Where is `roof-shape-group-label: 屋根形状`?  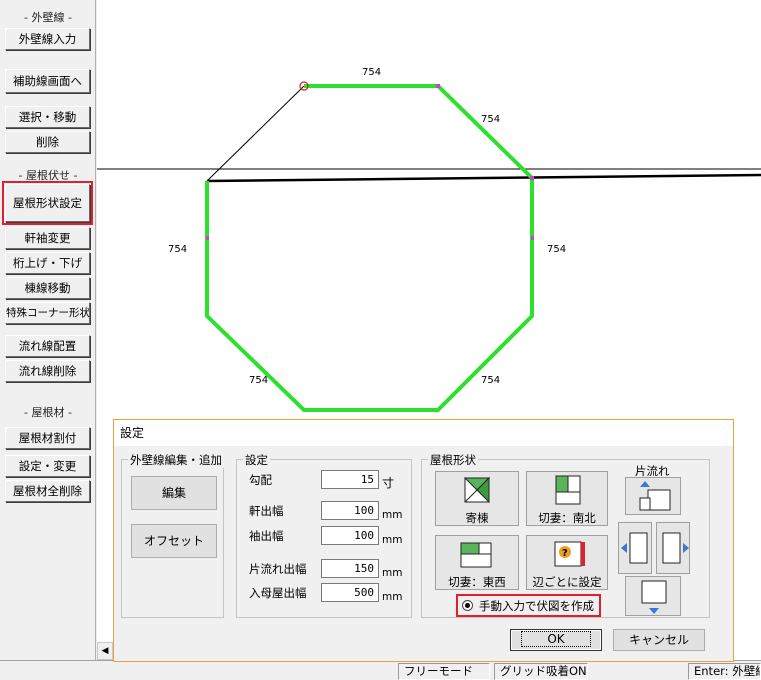
roof-shape-group-label: 屋根形状 is located at coordinates (453, 460).